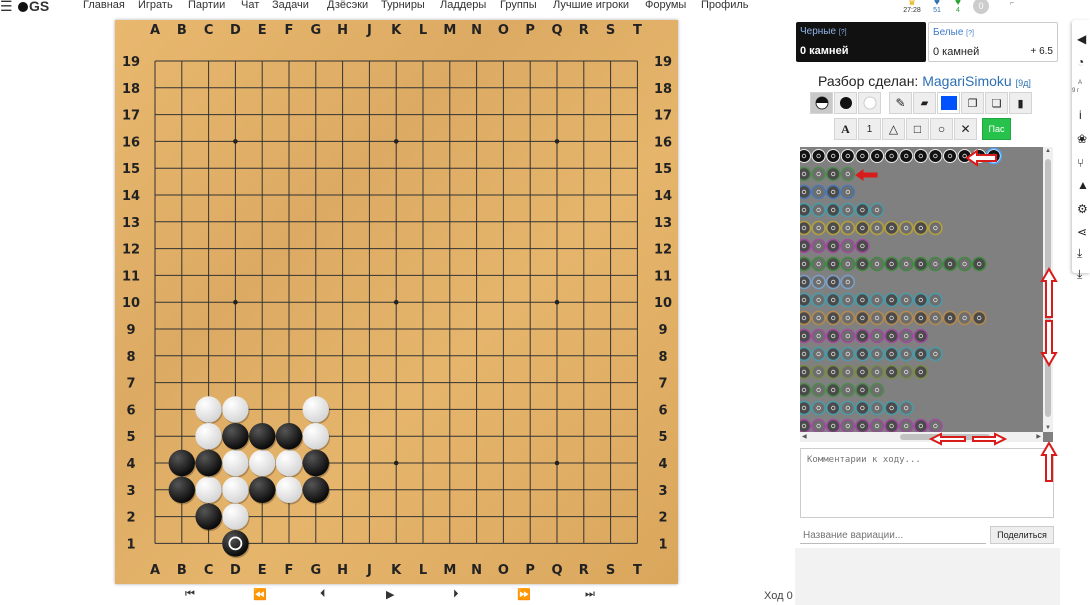  I want to click on clock-indicator: ♛ 27:28, so click(912, 7).